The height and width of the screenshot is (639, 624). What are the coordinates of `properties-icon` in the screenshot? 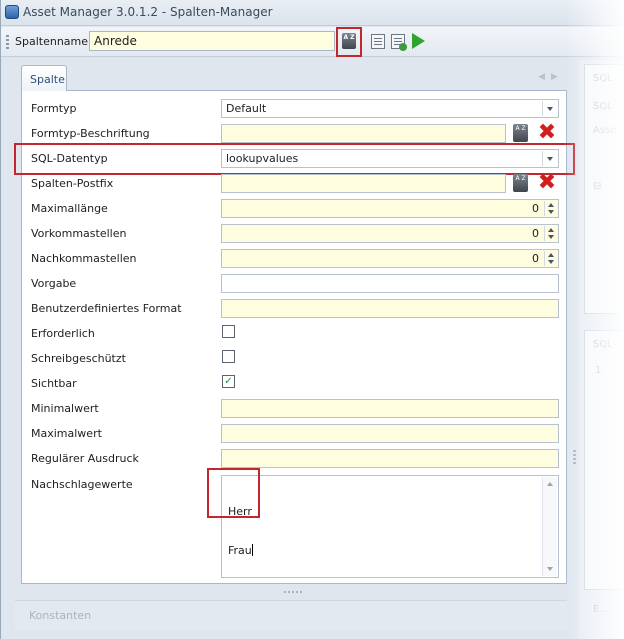 It's located at (378, 41).